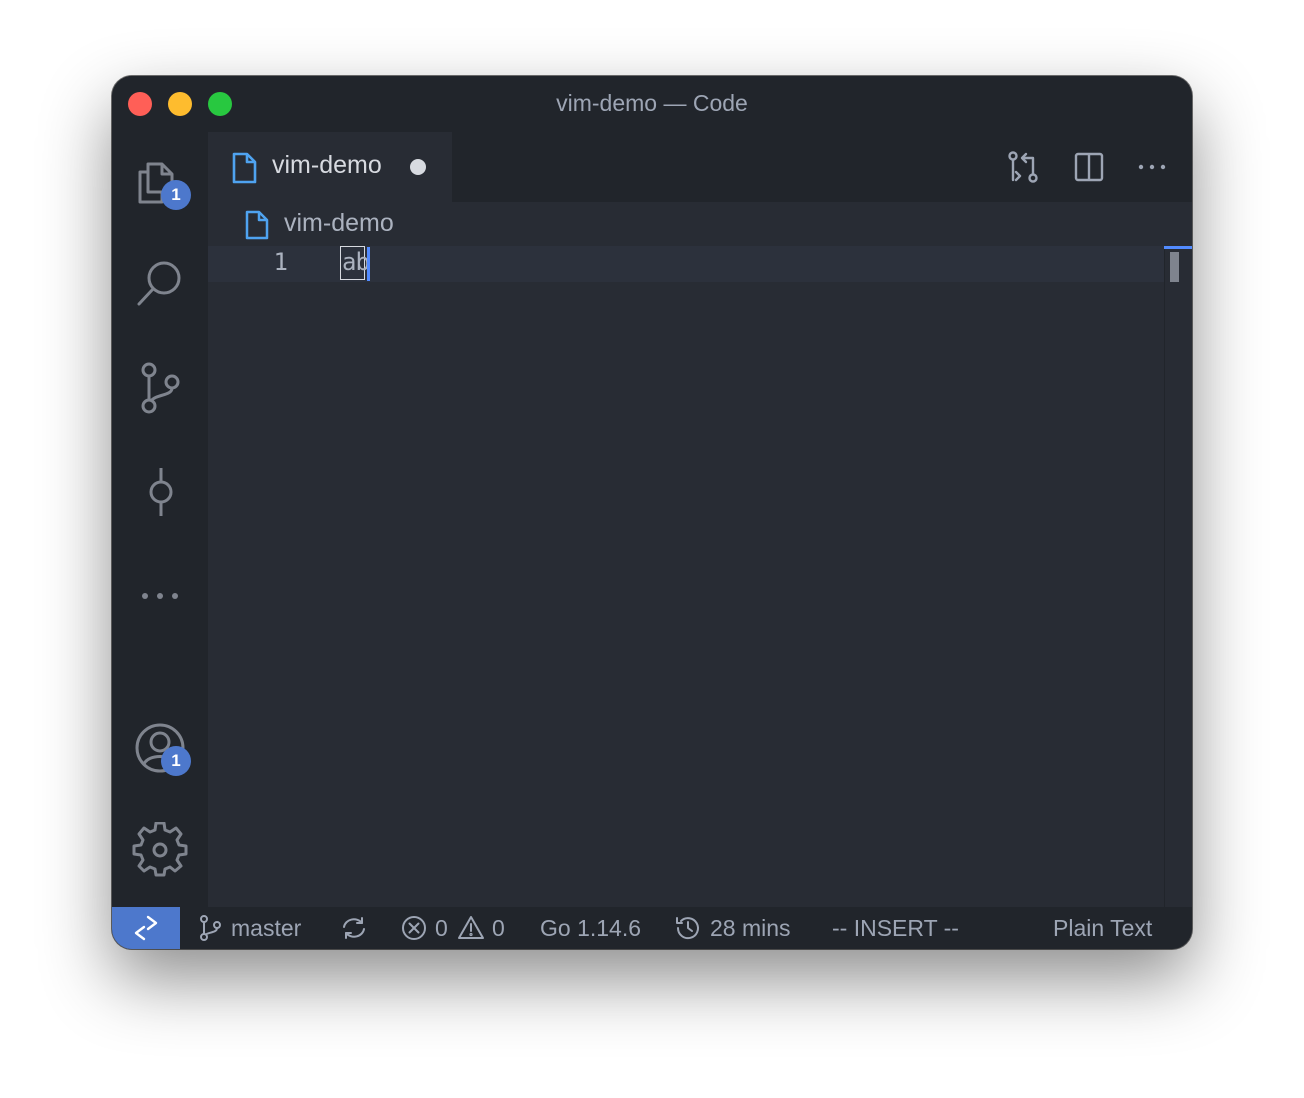  Describe the element at coordinates (700, 224) in the screenshot. I see `breadcrumb: vim-demo` at that location.